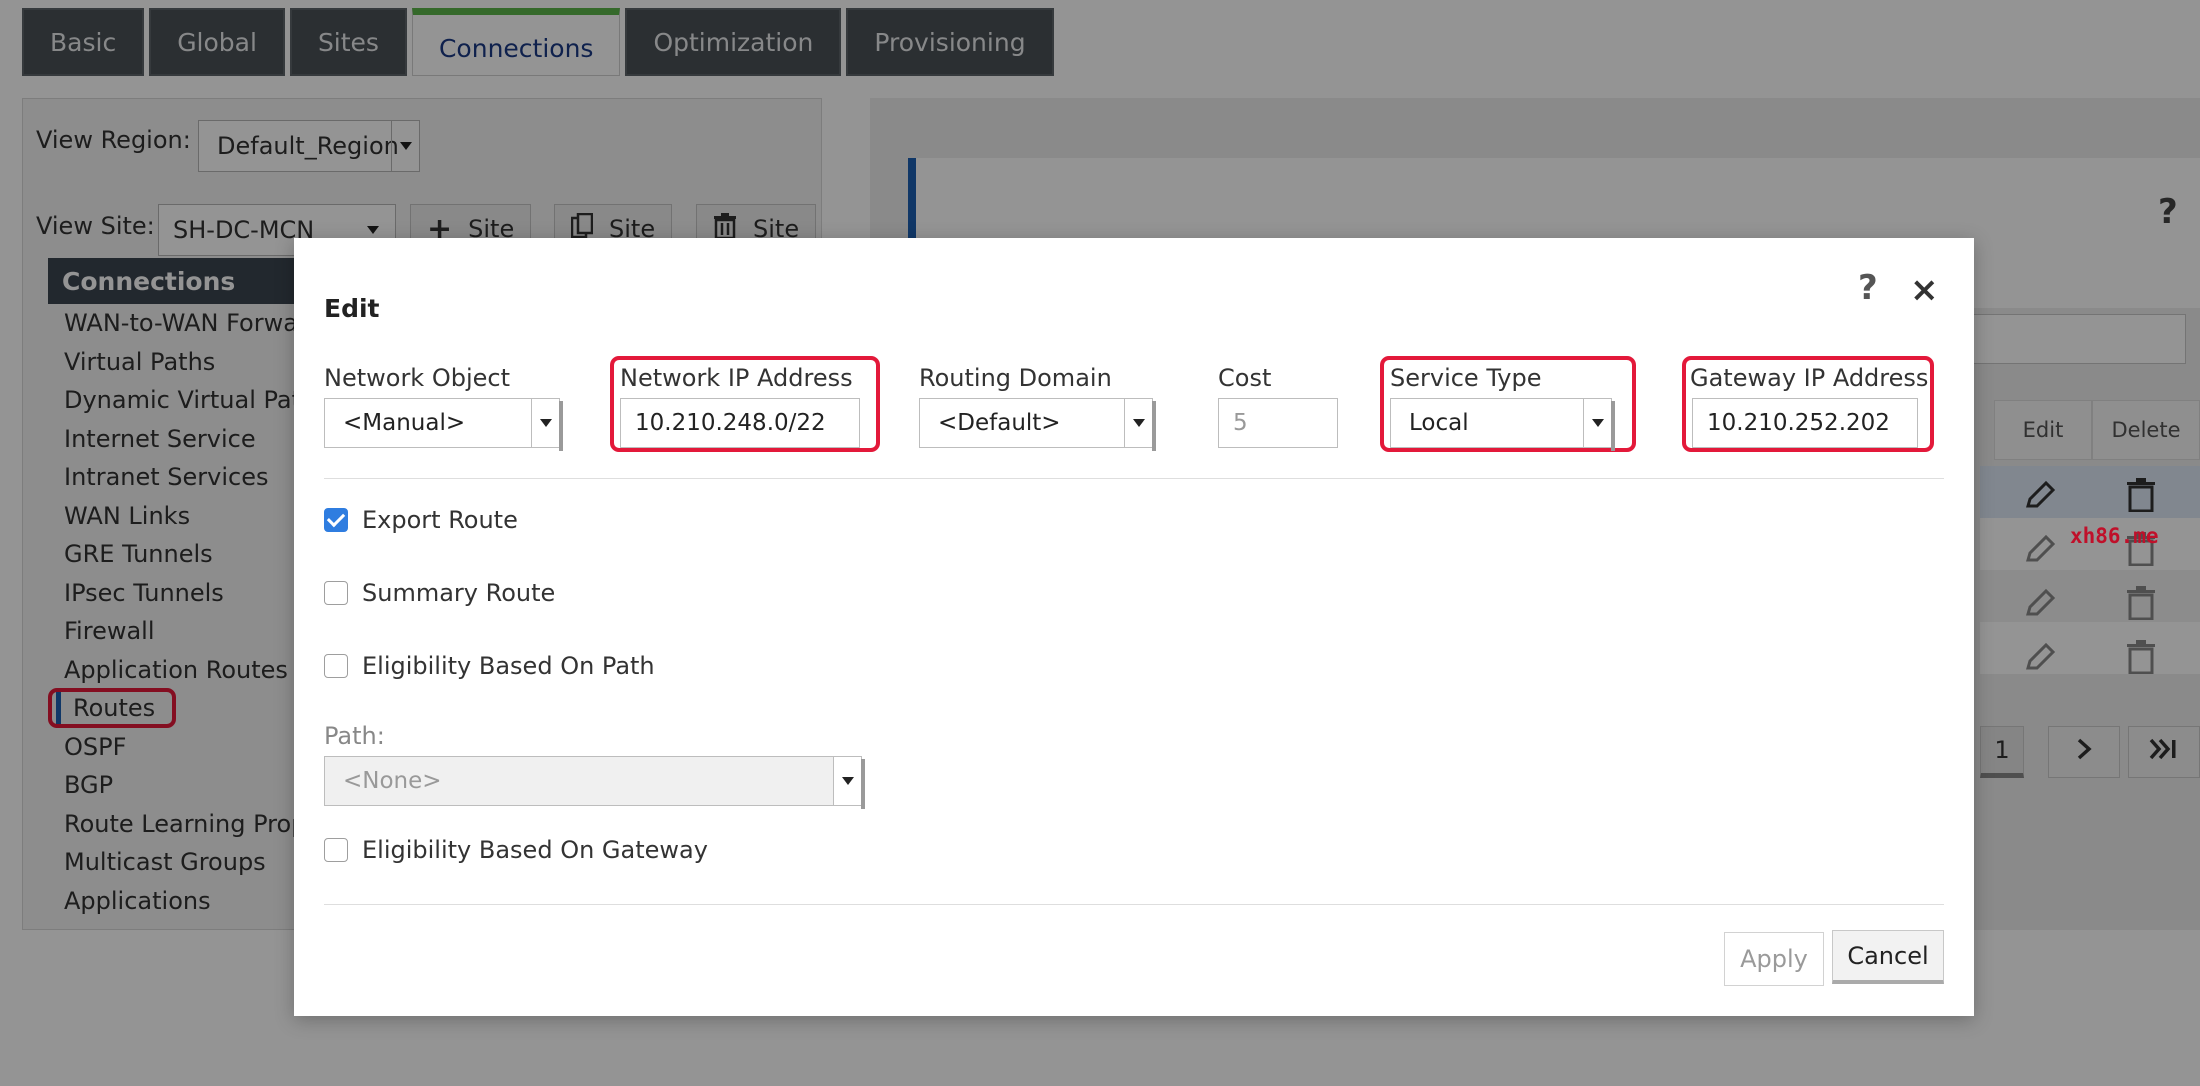 This screenshot has height=1086, width=2200. I want to click on summary-route-checkbox, so click(336, 593).